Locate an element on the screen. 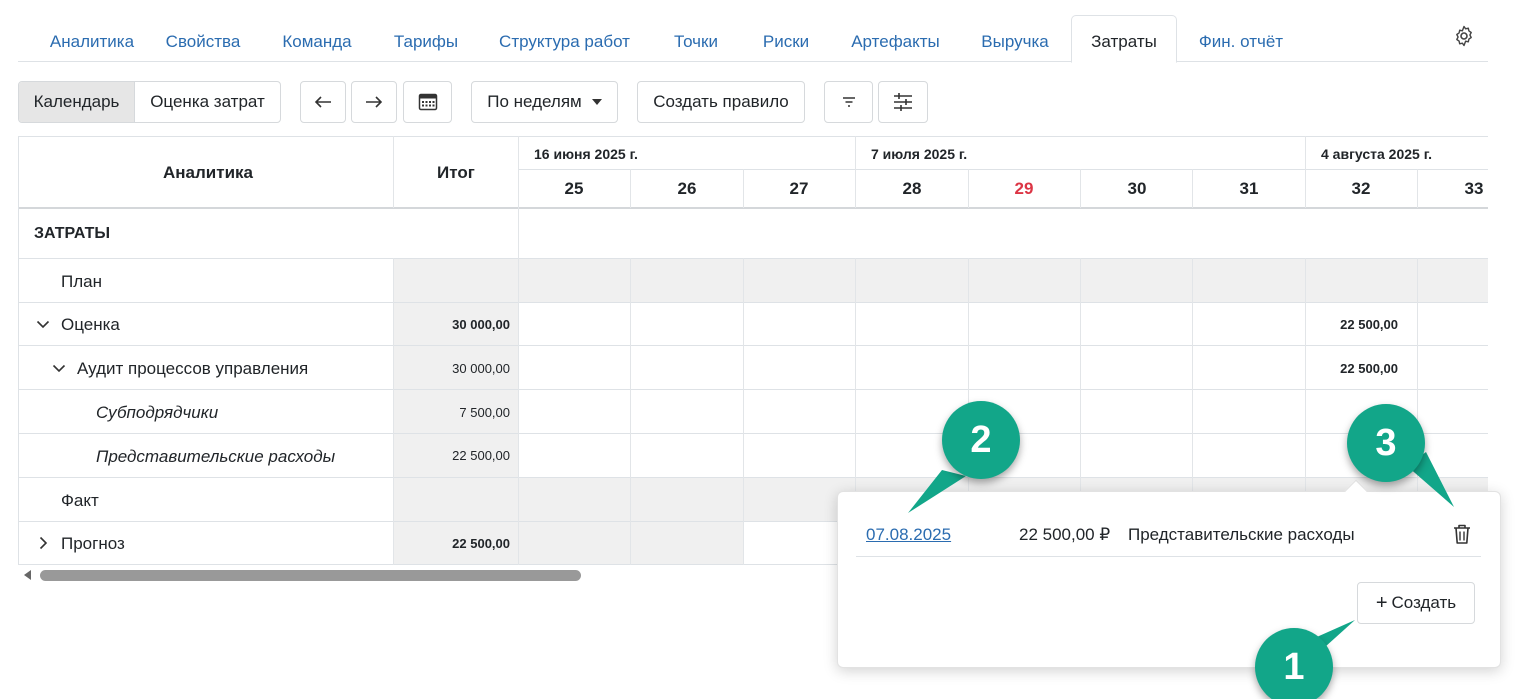 The width and height of the screenshot is (1522, 699). month-label: 4 августа 2025 г. is located at coordinates (1377, 154).